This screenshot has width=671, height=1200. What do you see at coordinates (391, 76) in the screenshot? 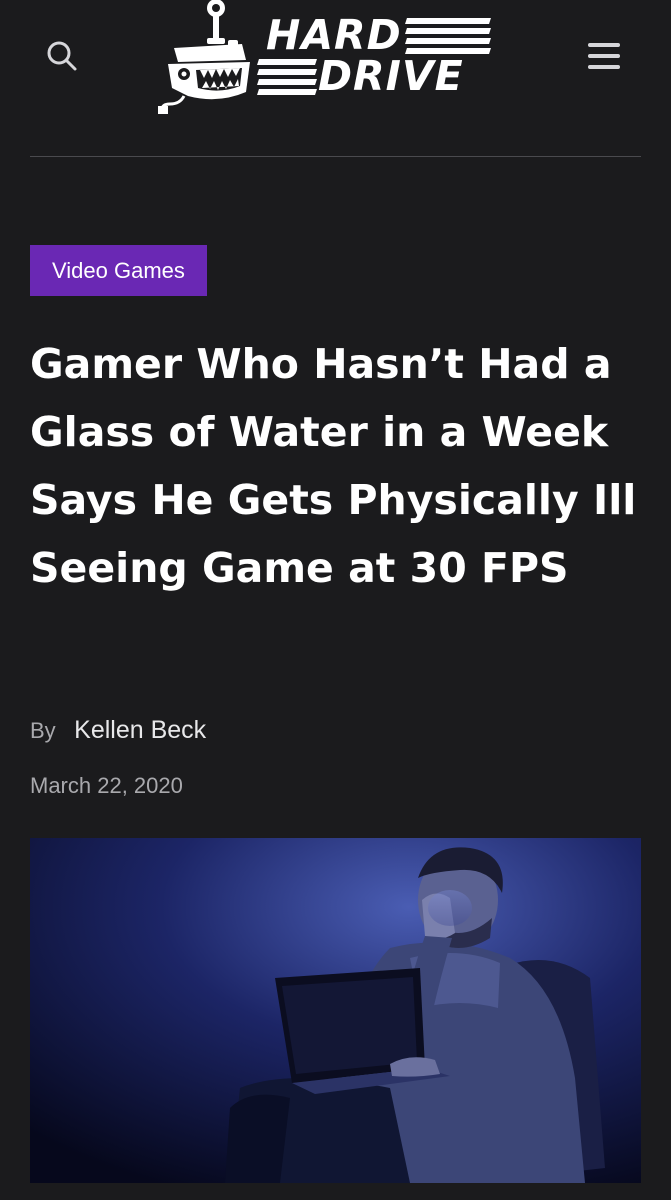
I see `logo-word-drive: DRIVE` at bounding box center [391, 76].